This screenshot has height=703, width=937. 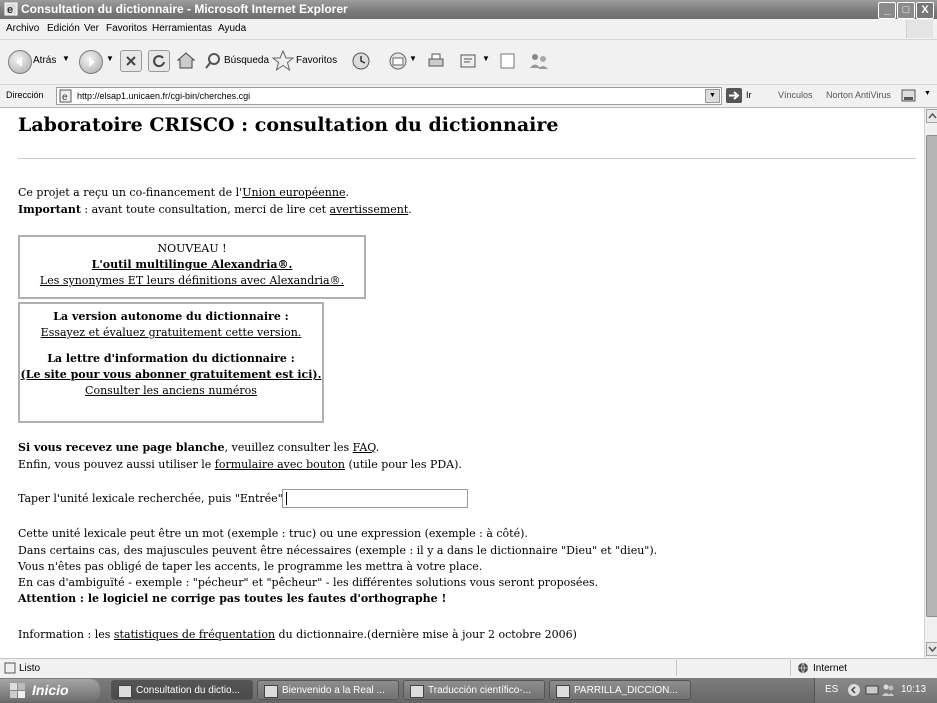 What do you see at coordinates (91, 62) in the screenshot?
I see `forward-arrow-icon` at bounding box center [91, 62].